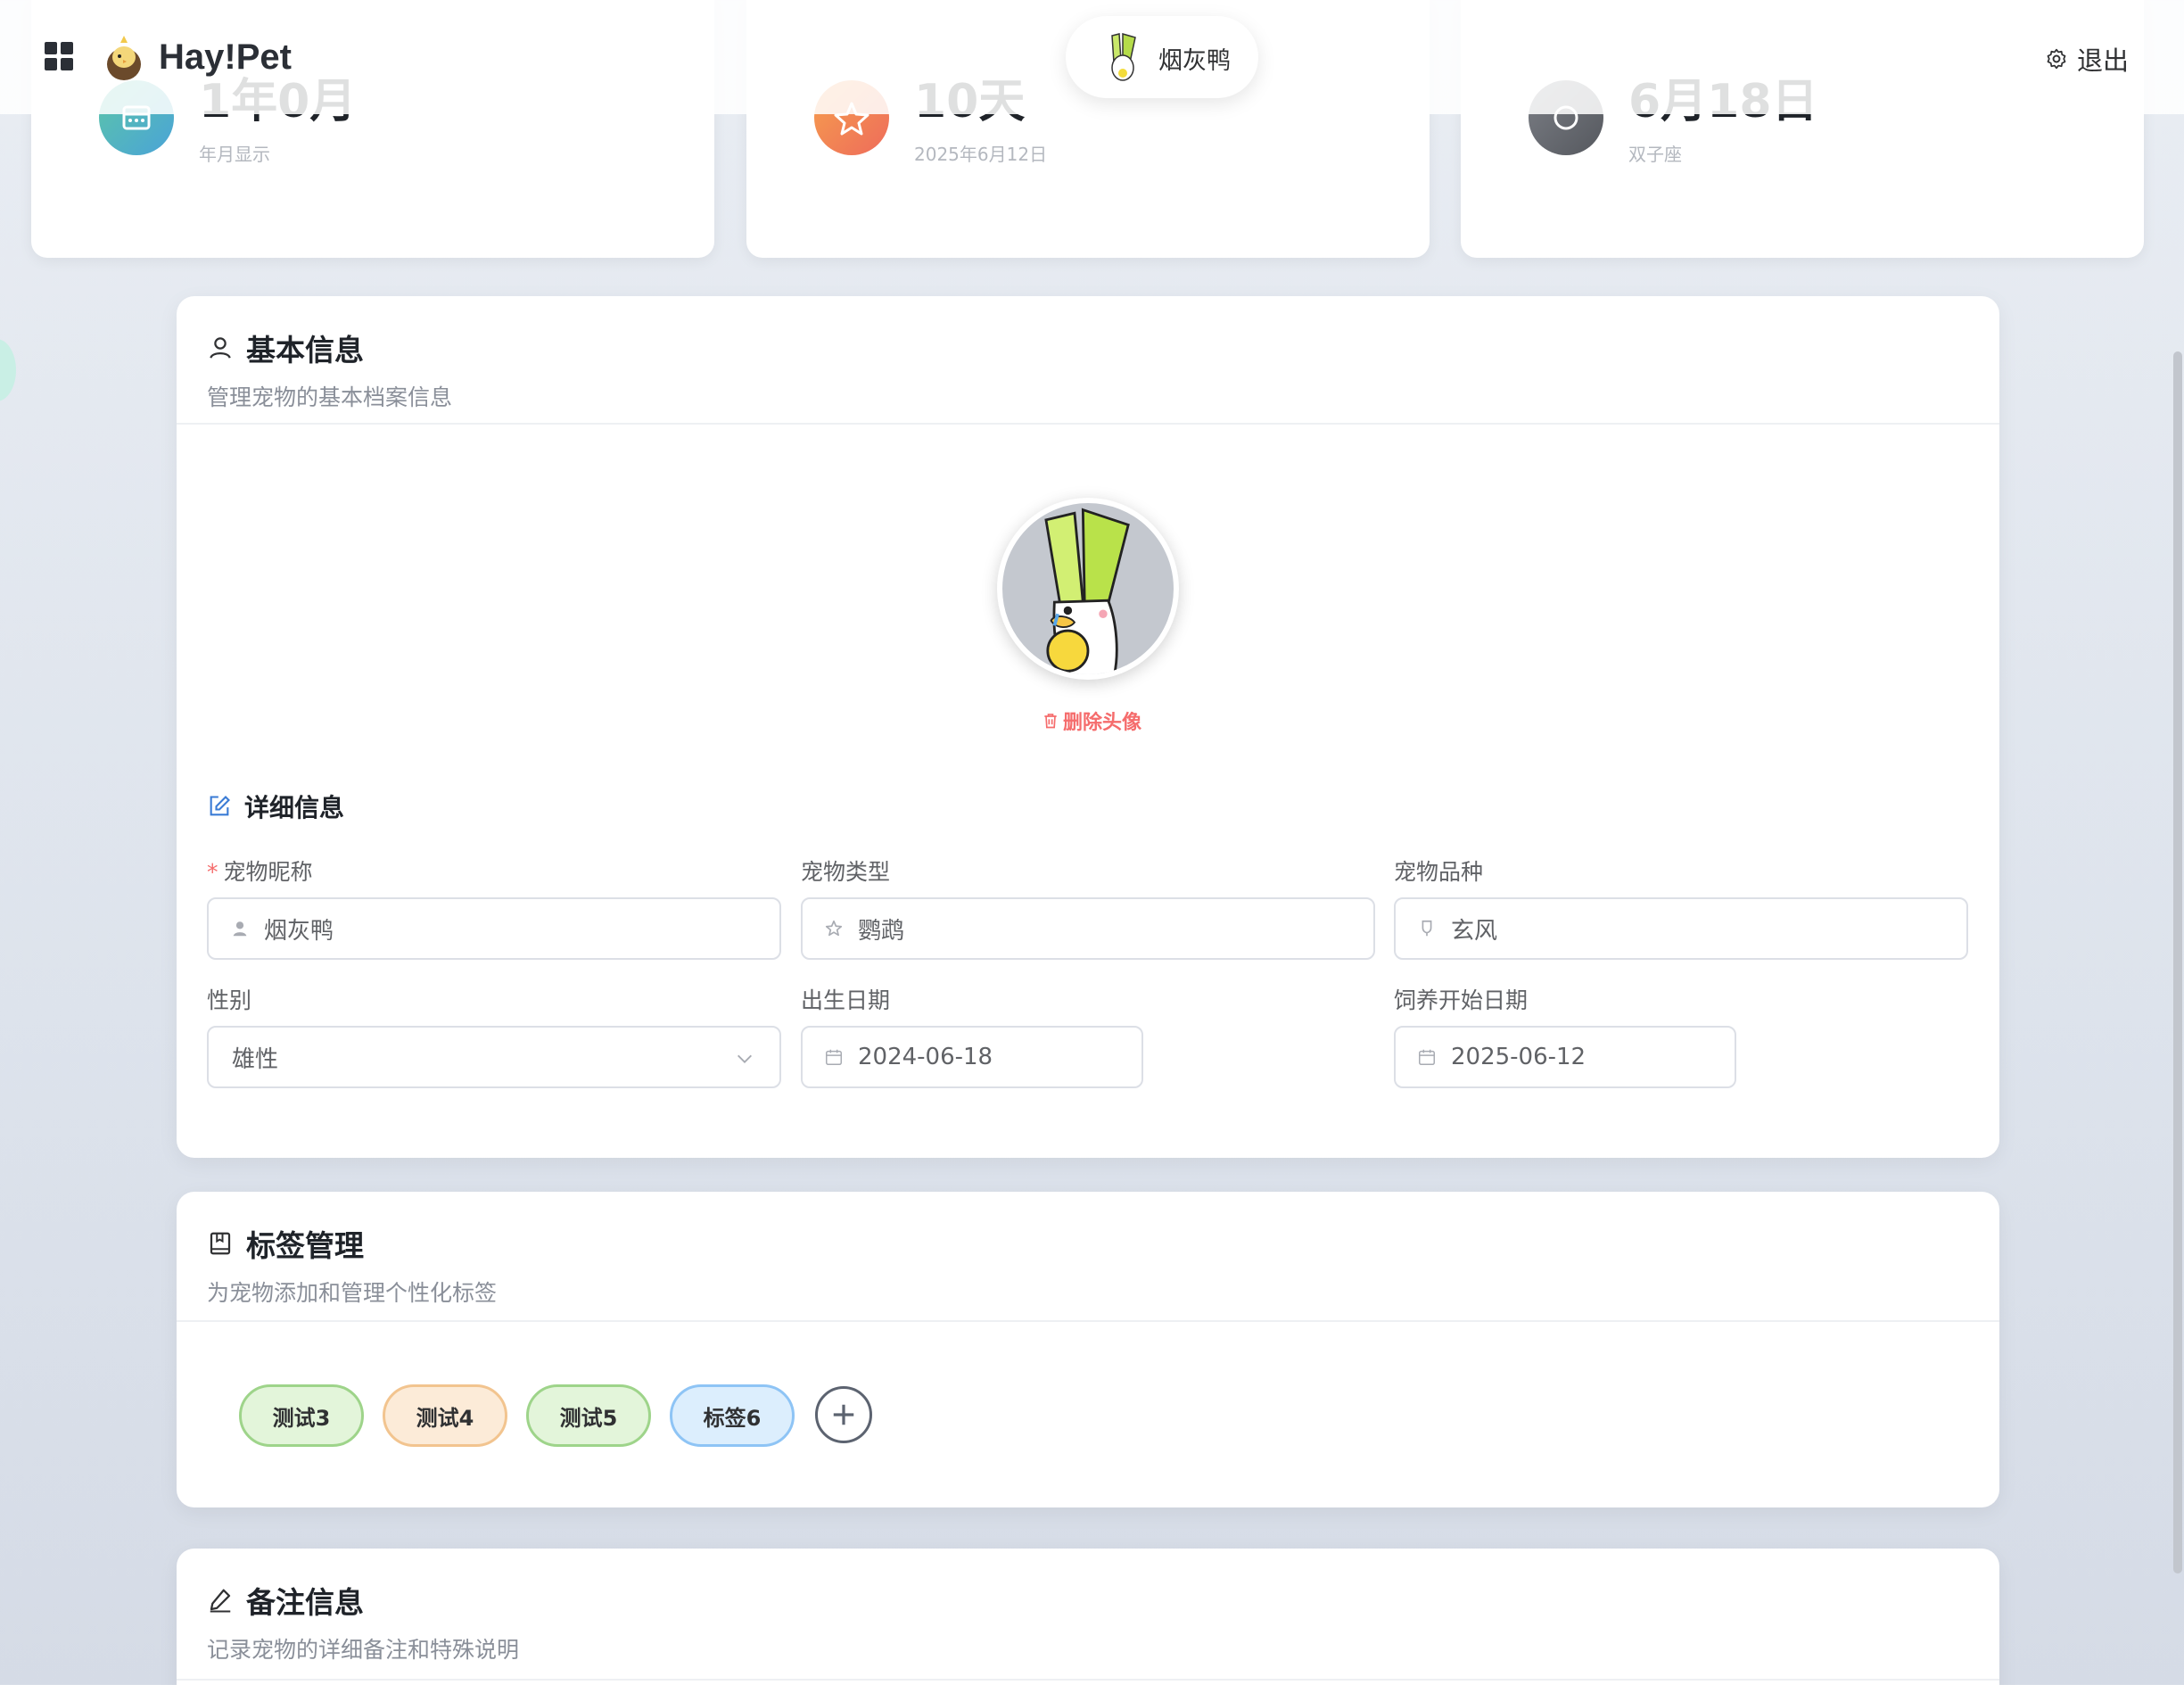 This screenshot has width=2184, height=1685. What do you see at coordinates (1050, 722) in the screenshot?
I see `trash-icon` at bounding box center [1050, 722].